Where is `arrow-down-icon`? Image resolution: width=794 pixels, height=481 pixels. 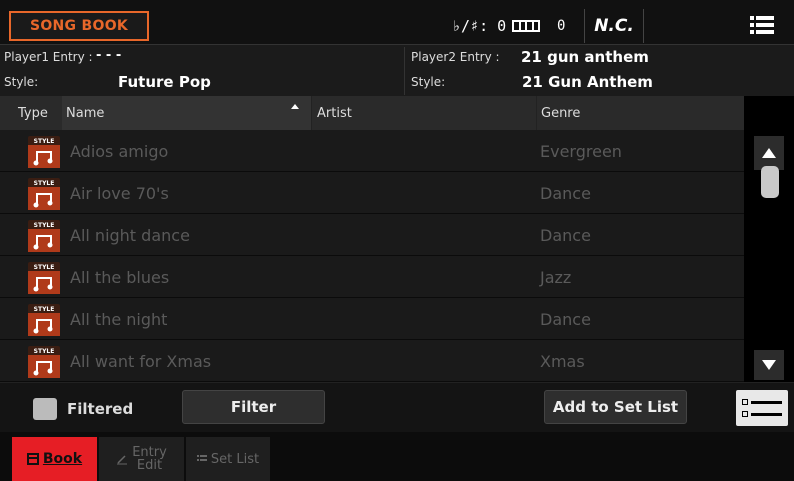 arrow-down-icon is located at coordinates (769, 365).